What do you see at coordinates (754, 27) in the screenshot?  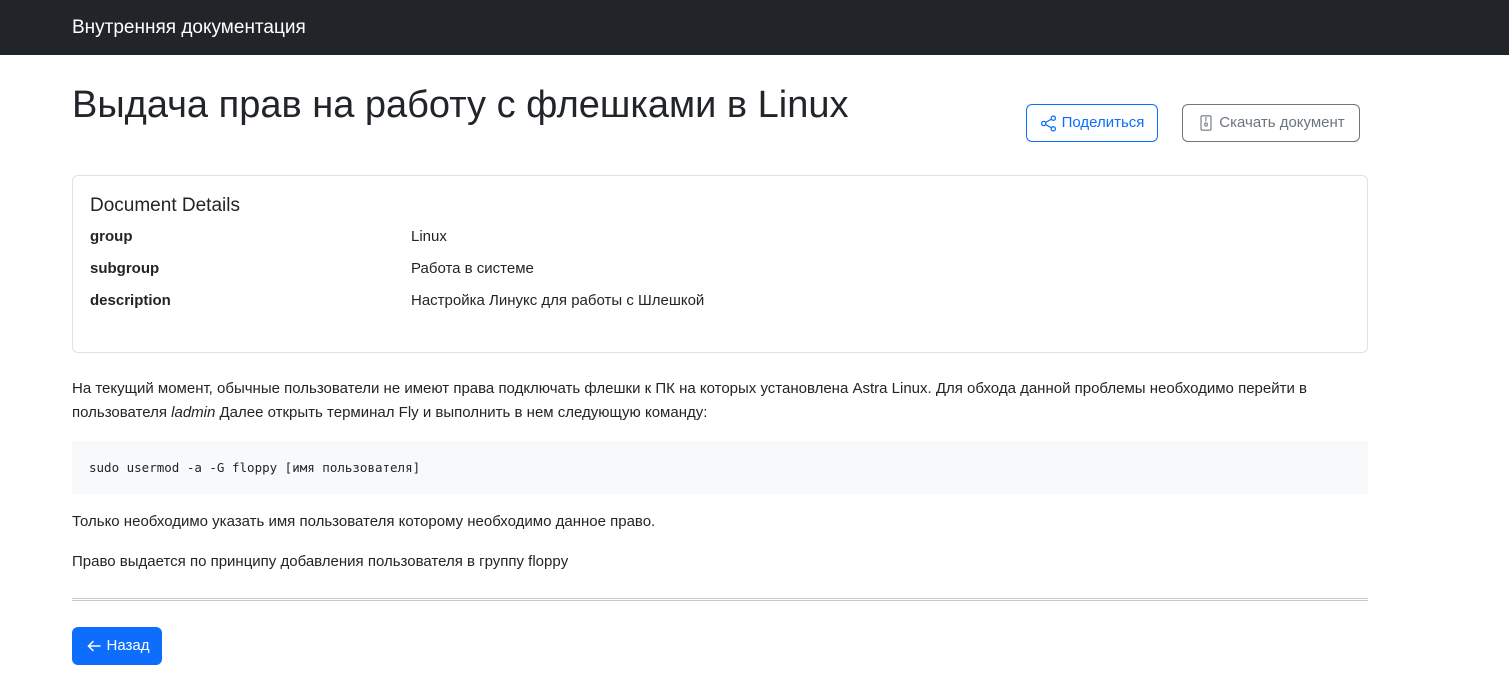 I see `navbar: Внутренняя документация` at bounding box center [754, 27].